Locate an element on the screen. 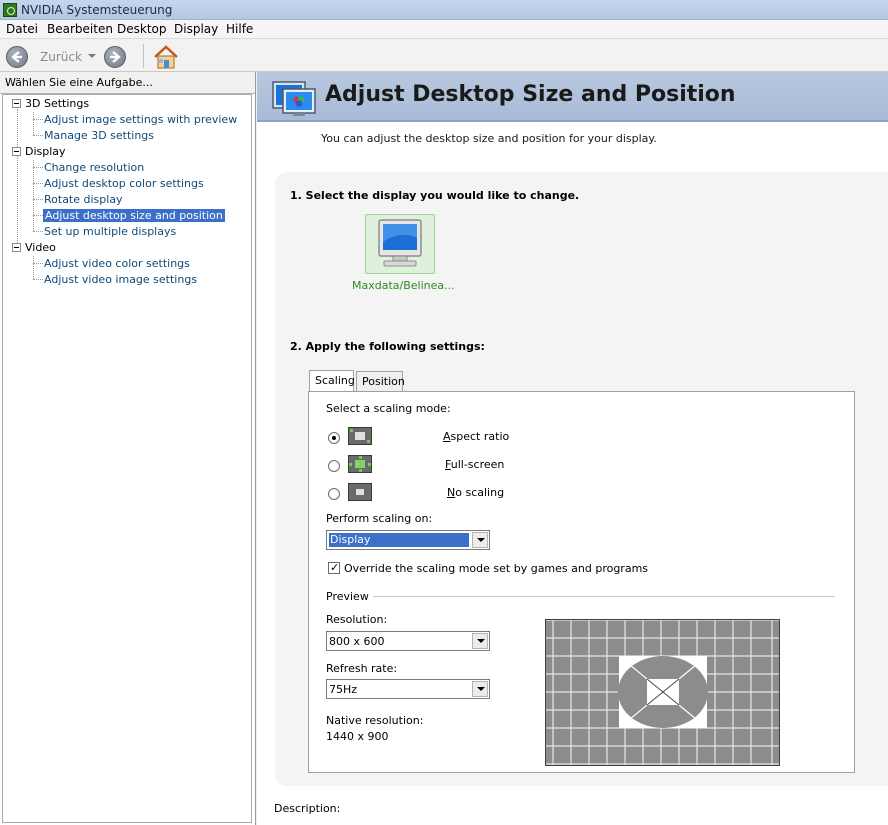 This screenshot has height=825, width=888. full-screen-label: Full-screen is located at coordinates (474, 464).